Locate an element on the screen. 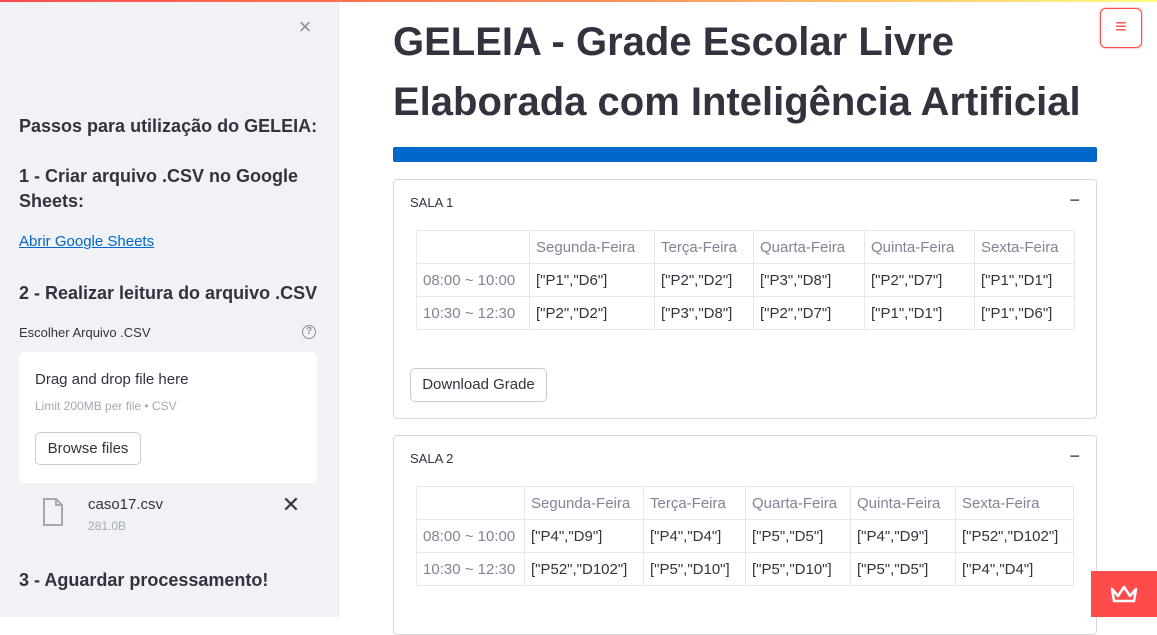  room-name: SALA 2 is located at coordinates (431, 458).